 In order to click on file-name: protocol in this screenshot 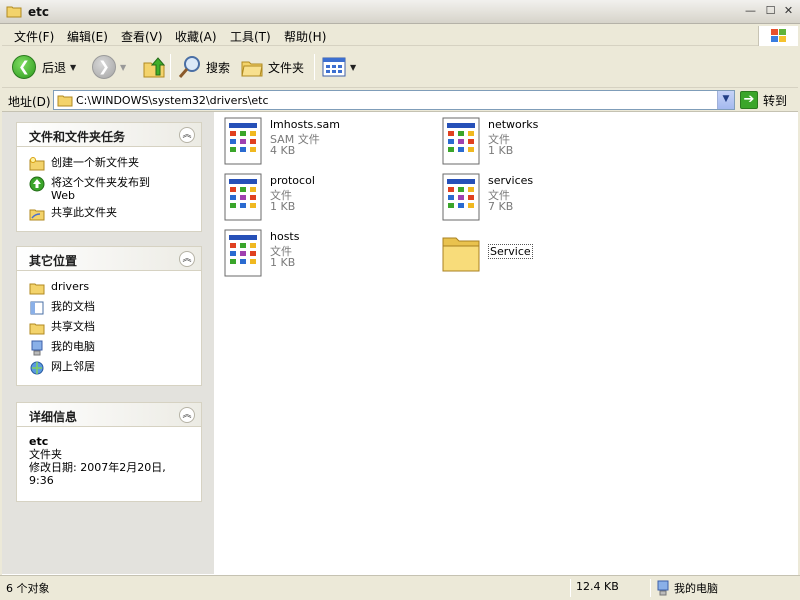, I will do `click(292, 180)`.